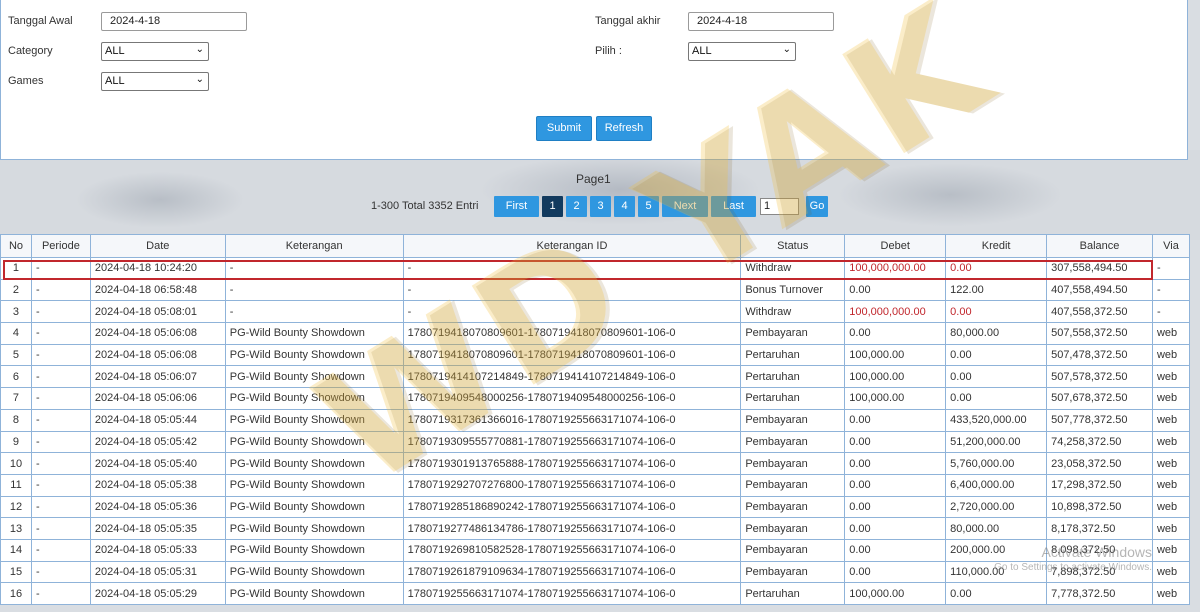 The image size is (1200, 612). Describe the element at coordinates (1171, 246) in the screenshot. I see `col-header-via: Via` at that location.